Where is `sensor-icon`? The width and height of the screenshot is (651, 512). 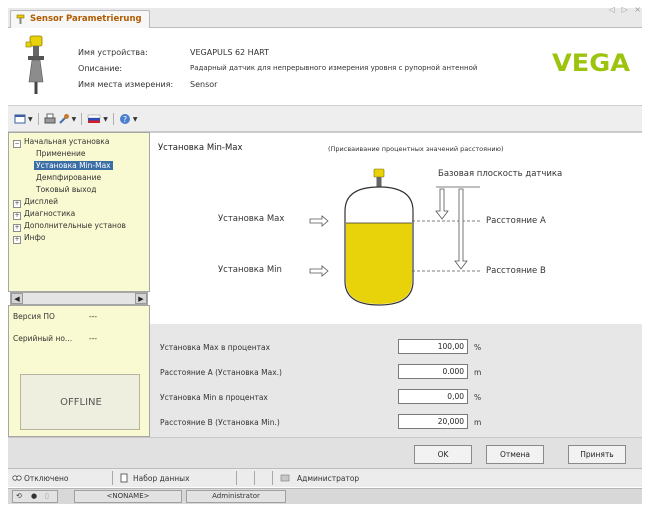
sensor-icon is located at coordinates (20, 19).